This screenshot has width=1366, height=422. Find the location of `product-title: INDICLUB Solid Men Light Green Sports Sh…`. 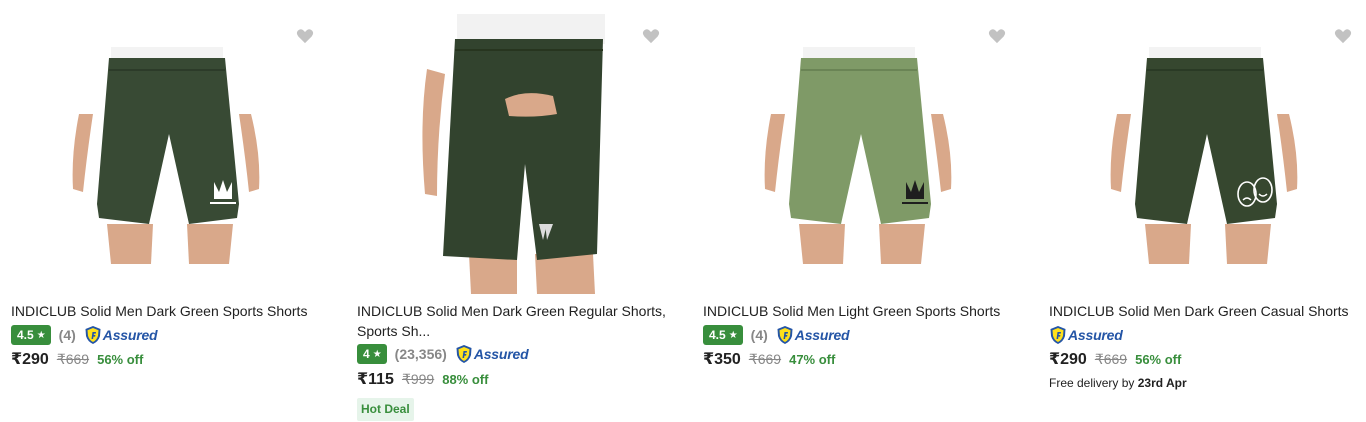

product-title: INDICLUB Solid Men Light Green Sports Sh… is located at coordinates (863, 311).